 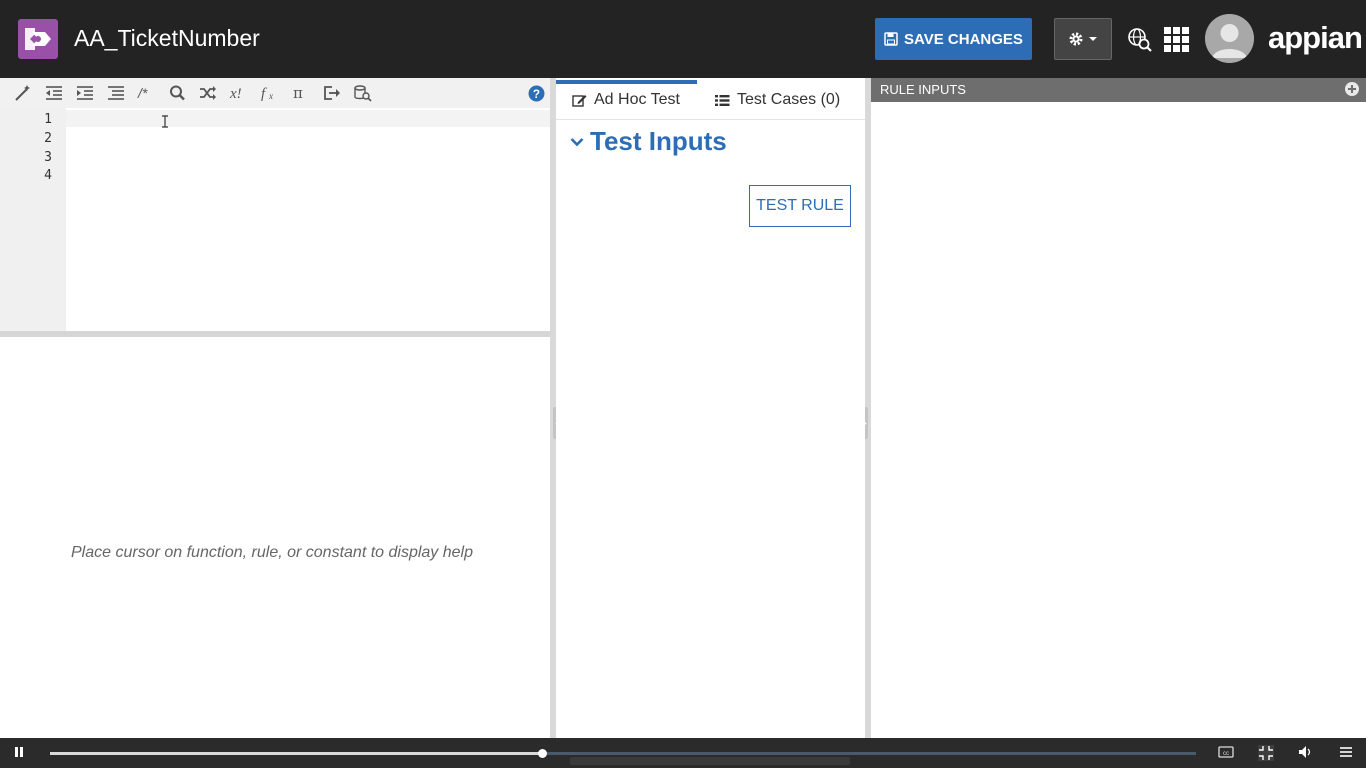 I want to click on function-icon: fx, so click(x=270, y=93).